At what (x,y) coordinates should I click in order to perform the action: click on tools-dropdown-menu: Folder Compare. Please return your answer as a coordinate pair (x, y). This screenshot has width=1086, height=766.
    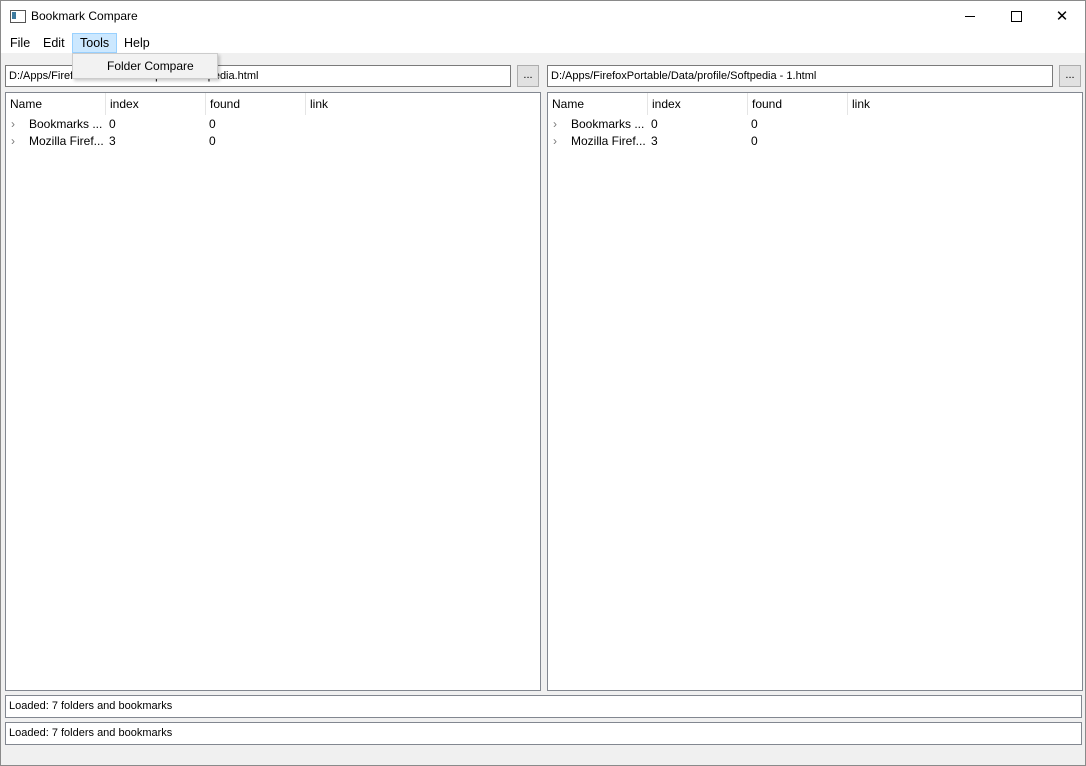
    Looking at the image, I should click on (145, 66).